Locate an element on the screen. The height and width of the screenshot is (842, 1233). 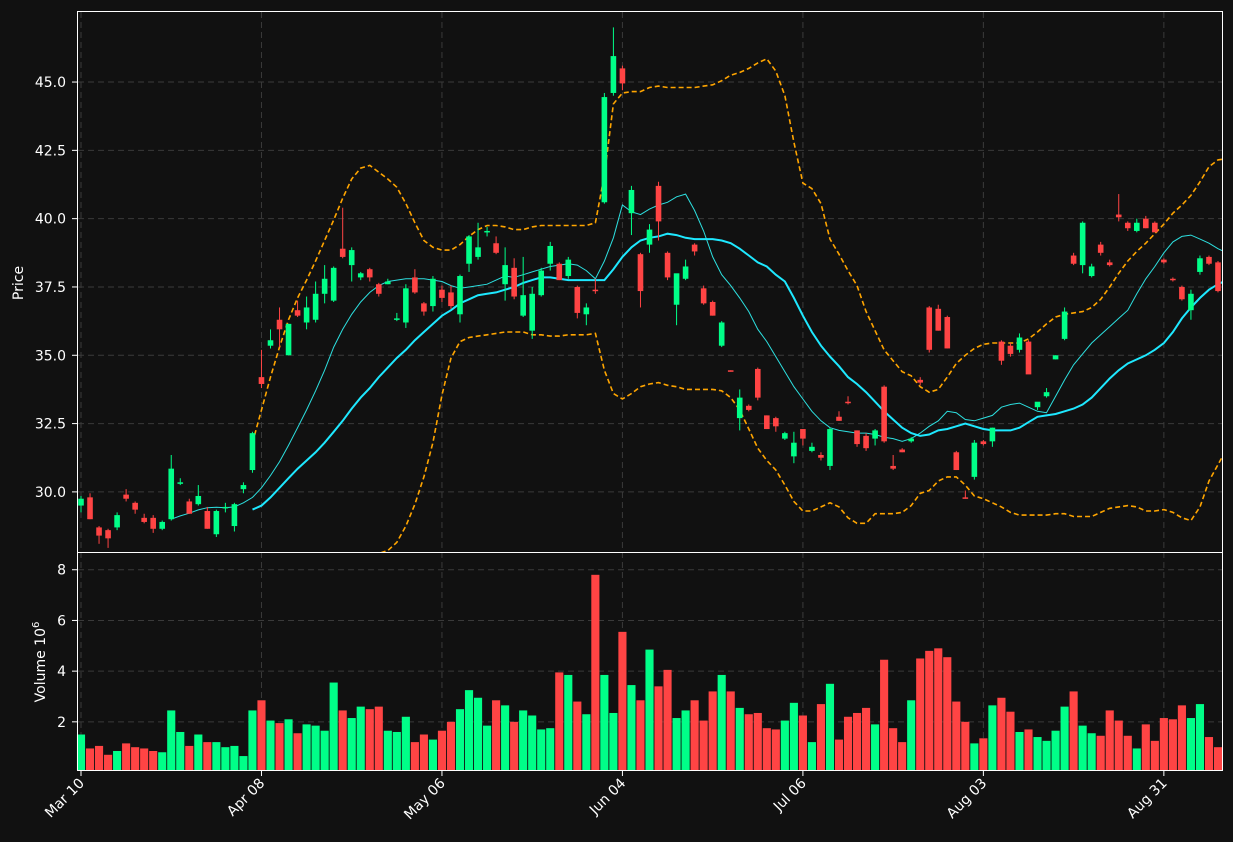
price-tick-label: 37.5 is located at coordinates (50, 288).